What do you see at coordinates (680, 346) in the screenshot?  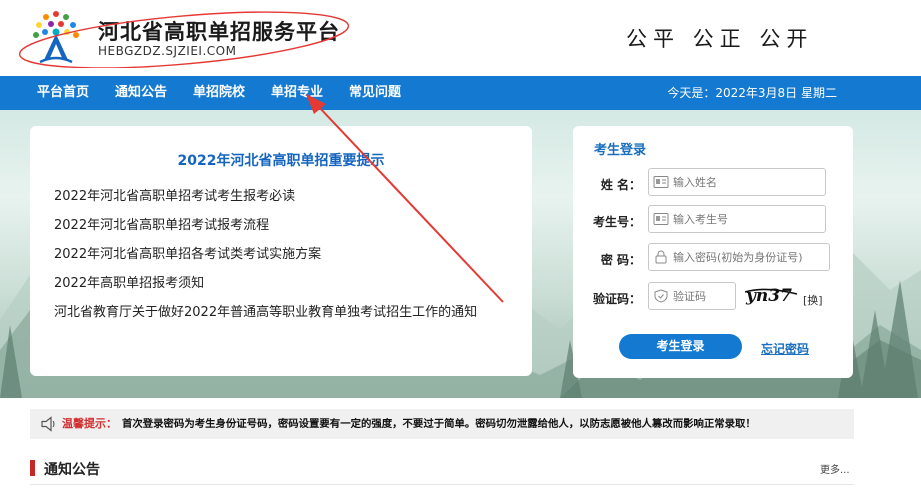 I see `login-button: 考生登录` at bounding box center [680, 346].